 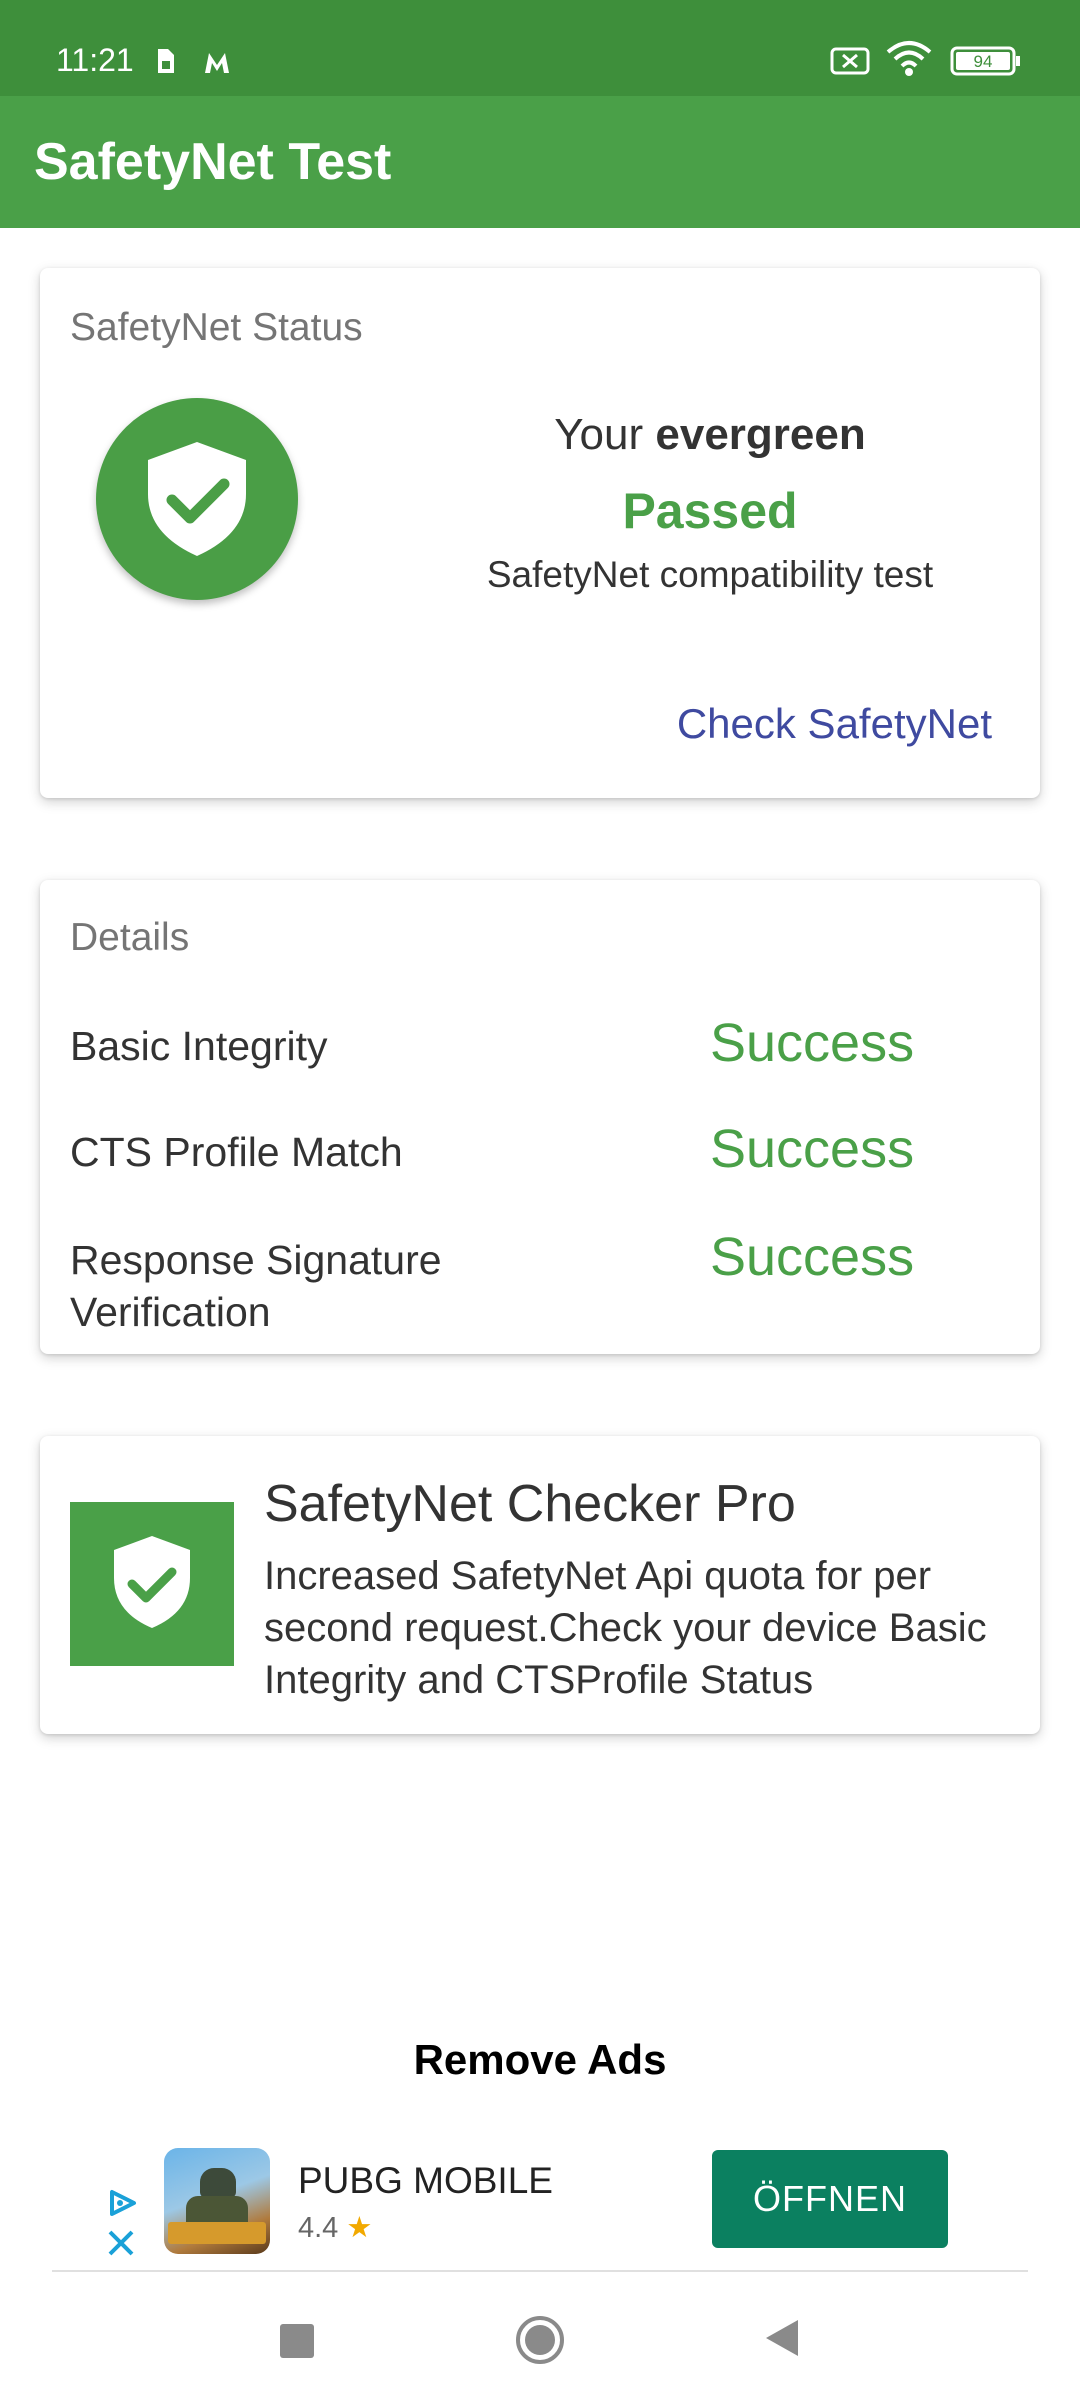 I want to click on m-icon, so click(x=217, y=64).